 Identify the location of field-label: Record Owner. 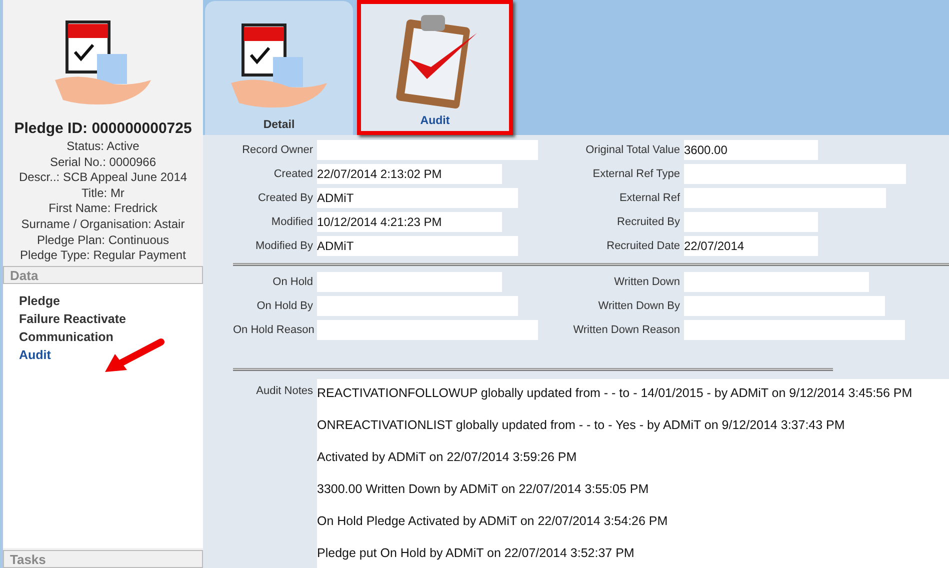
(277, 150).